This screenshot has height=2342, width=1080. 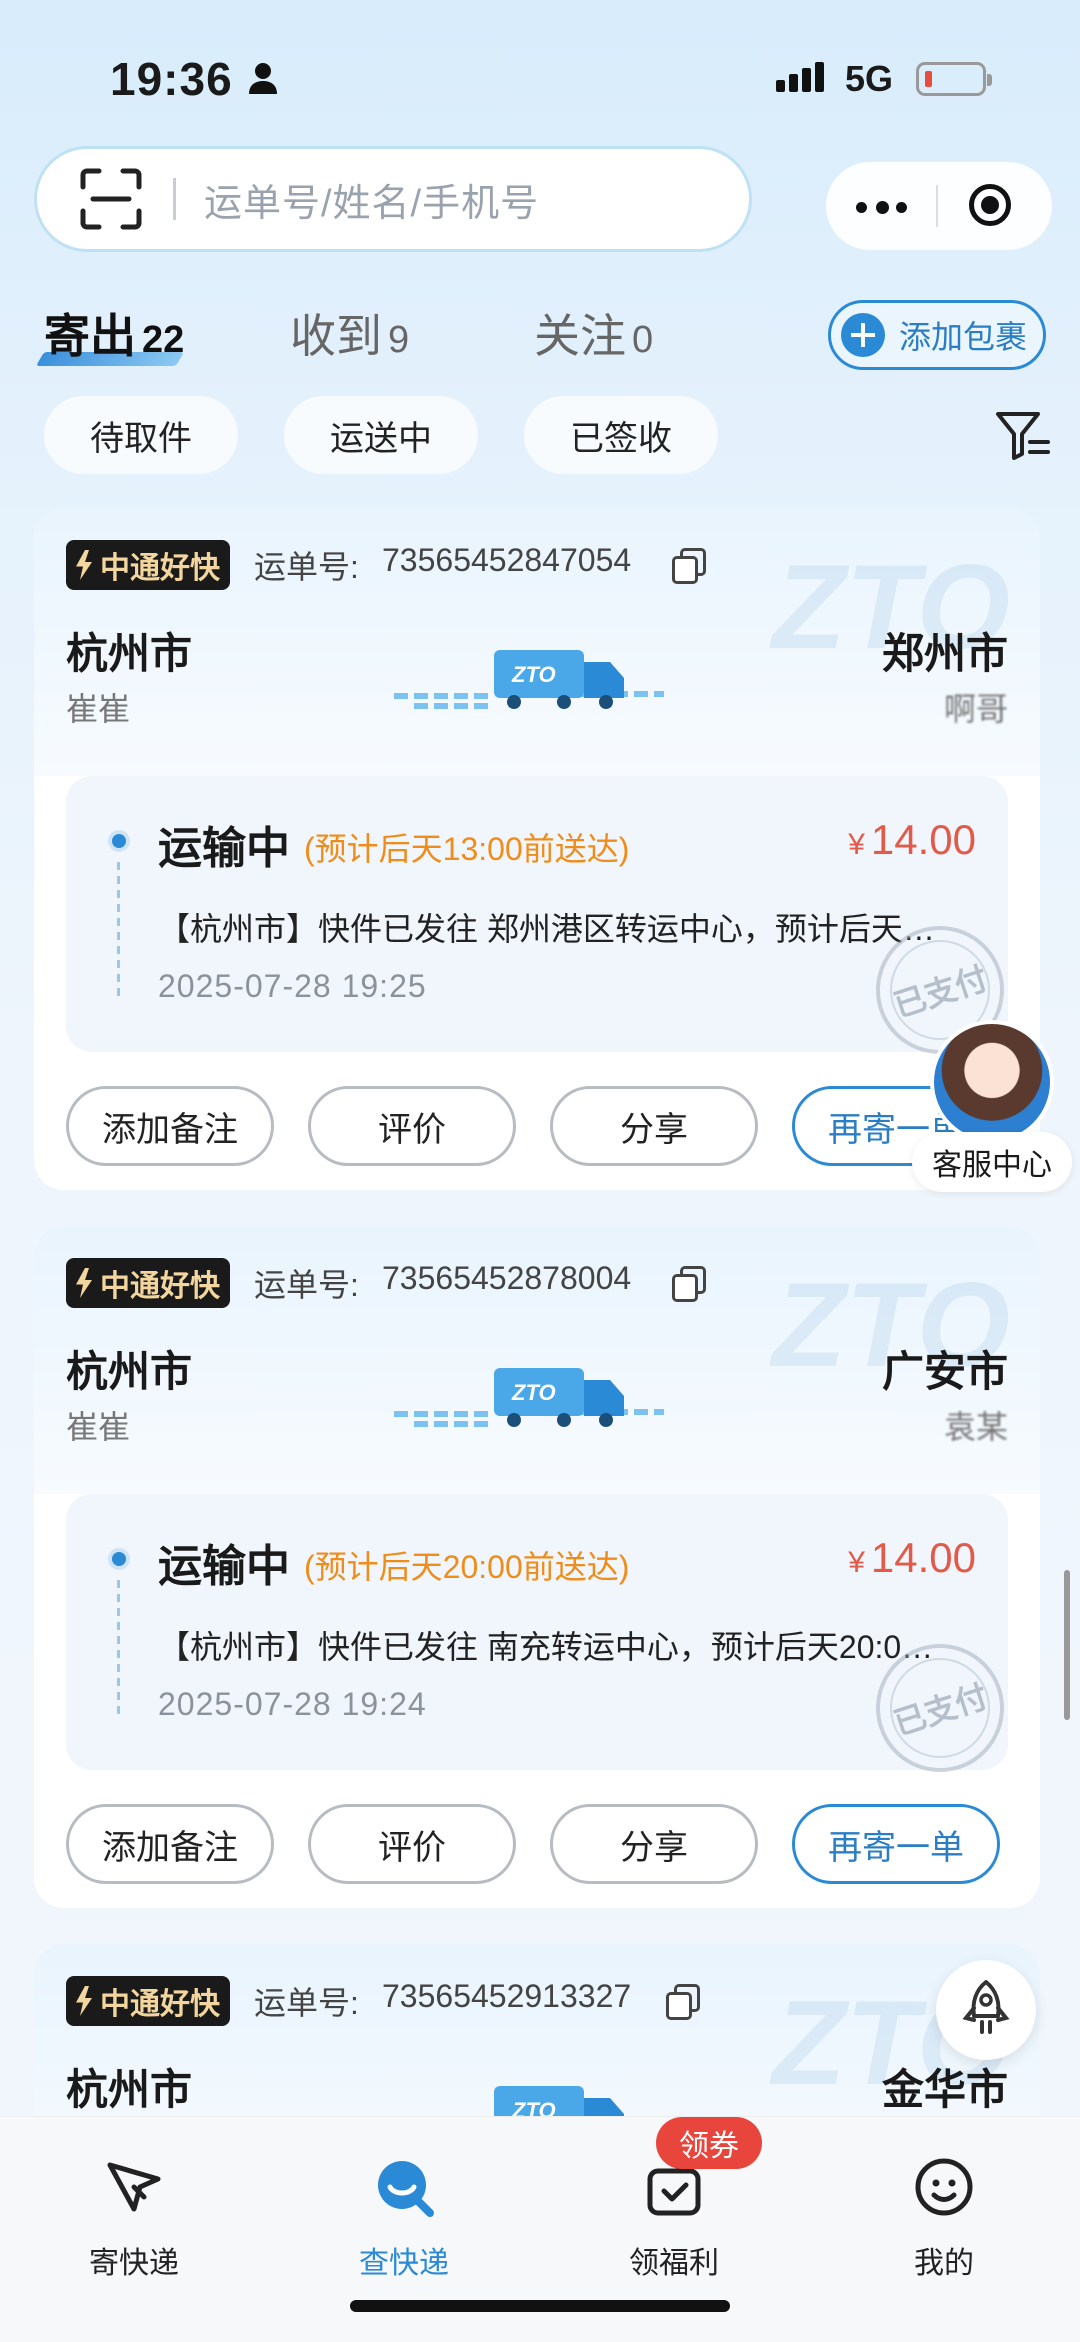 I want to click on package-card: ZTO 中通好快 运单号: 73565452913327 杭州市 ZTO 金华市, so click(x=537, y=2030).